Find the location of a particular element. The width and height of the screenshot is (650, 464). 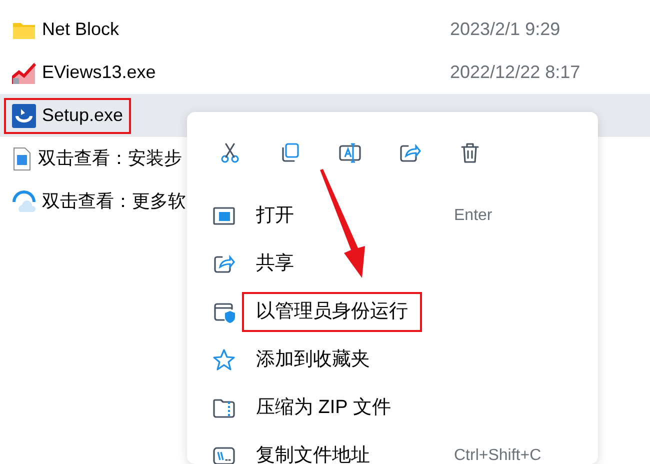

chart-icon is located at coordinates (24, 72).